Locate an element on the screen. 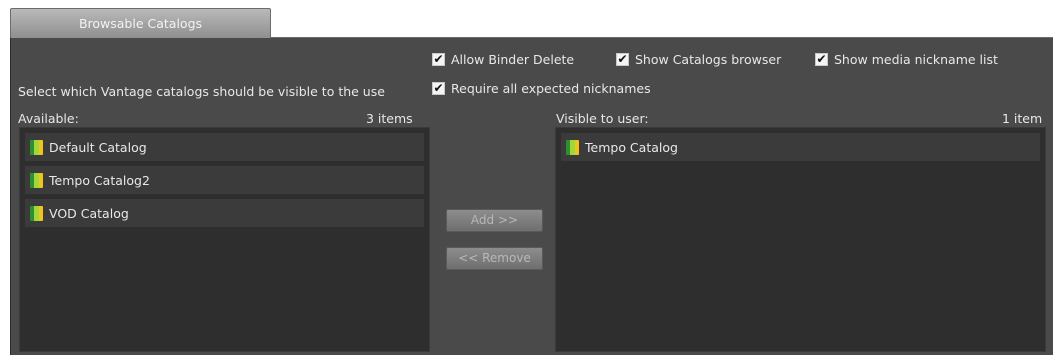 The height and width of the screenshot is (355, 1053). list-item-label: Default Catalog is located at coordinates (98, 147).